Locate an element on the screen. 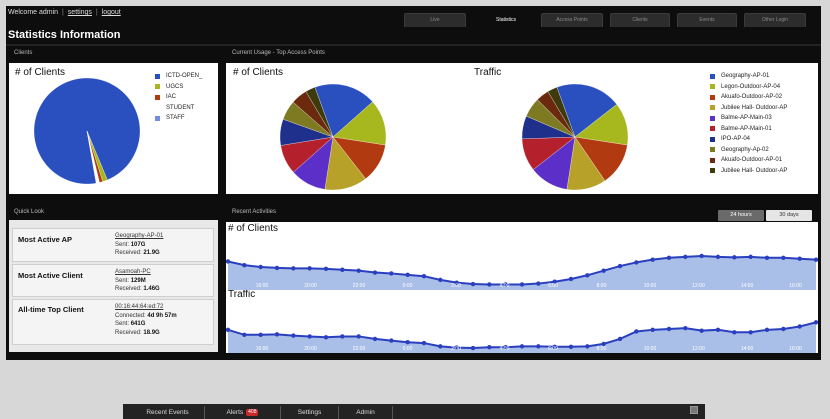 This screenshot has height=419, width=830. nav-tab: Live is located at coordinates (435, 20).